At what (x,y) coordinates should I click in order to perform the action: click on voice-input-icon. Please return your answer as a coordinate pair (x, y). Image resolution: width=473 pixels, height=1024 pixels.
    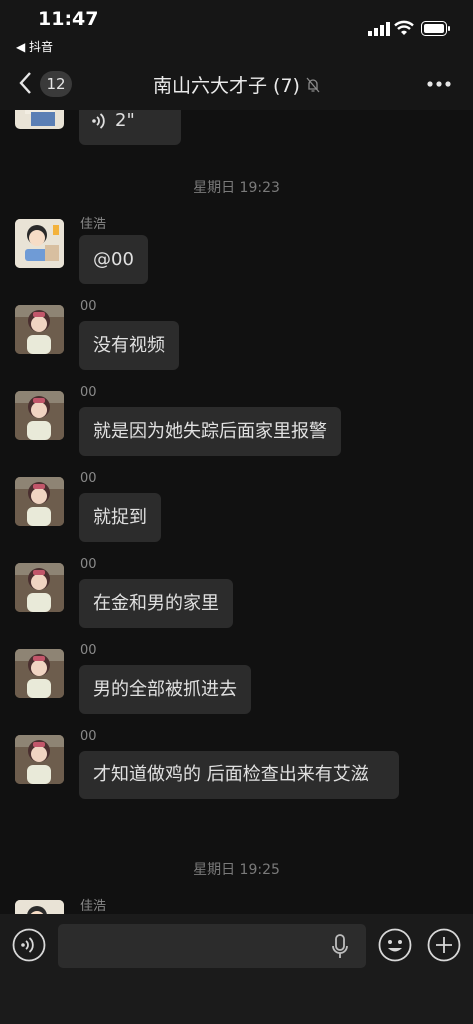
    Looking at the image, I should click on (29, 945).